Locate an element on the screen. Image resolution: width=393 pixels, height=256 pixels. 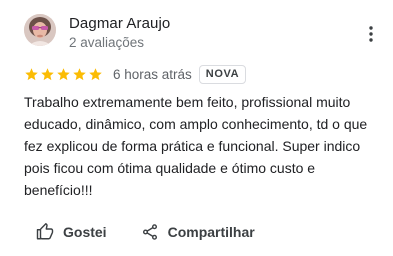
share-icon is located at coordinates (149, 232).